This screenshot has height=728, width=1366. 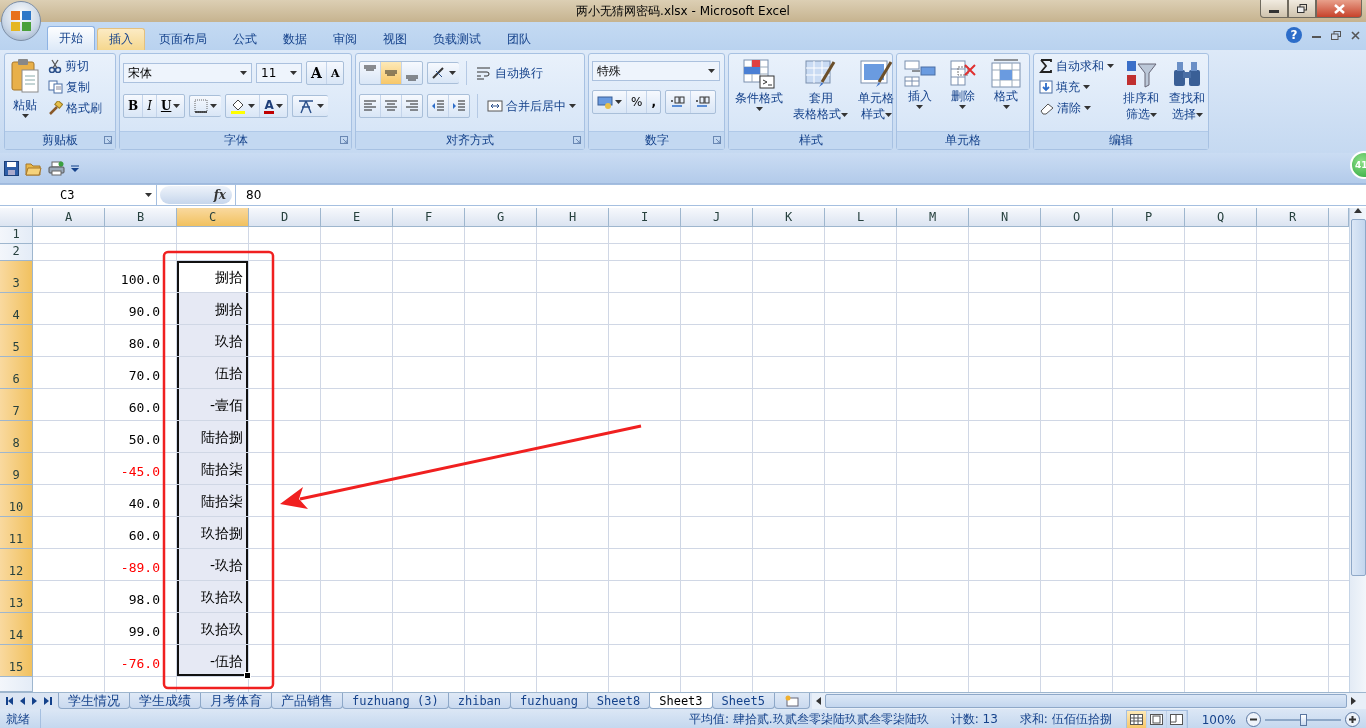 I want to click on column-header: N, so click(x=1005, y=217).